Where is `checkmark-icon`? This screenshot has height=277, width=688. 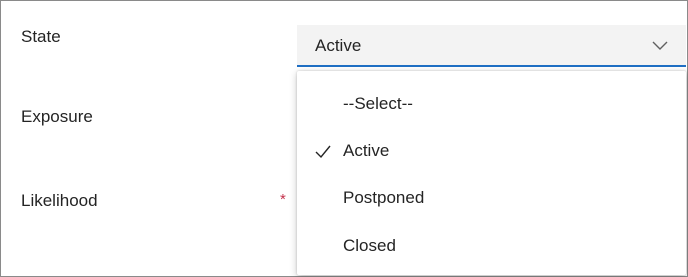
checkmark-icon is located at coordinates (323, 152).